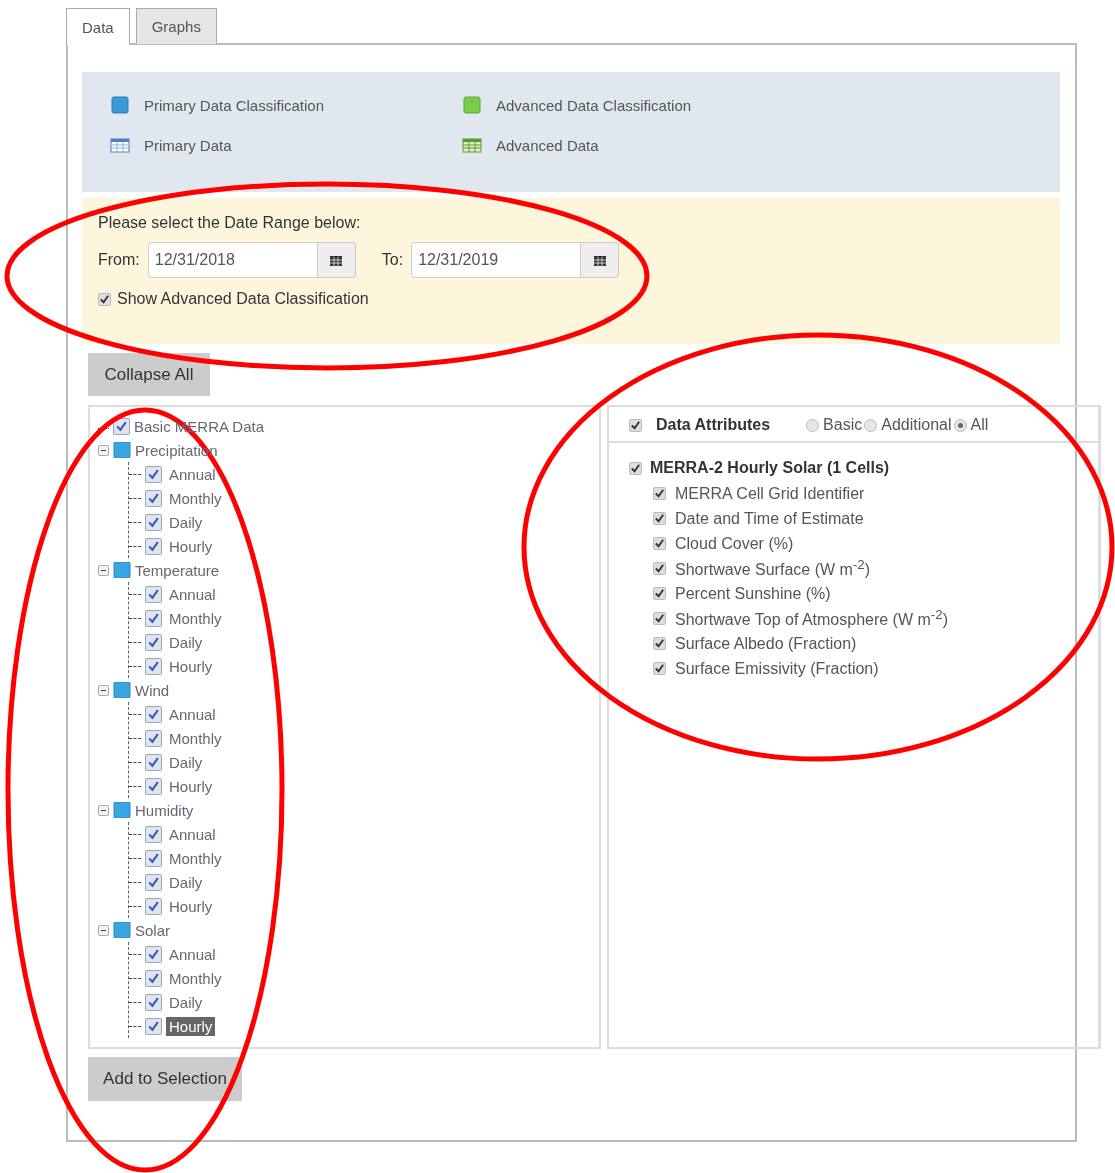  What do you see at coordinates (234, 105) in the screenshot?
I see `legend-label: Primary Data Classification` at bounding box center [234, 105].